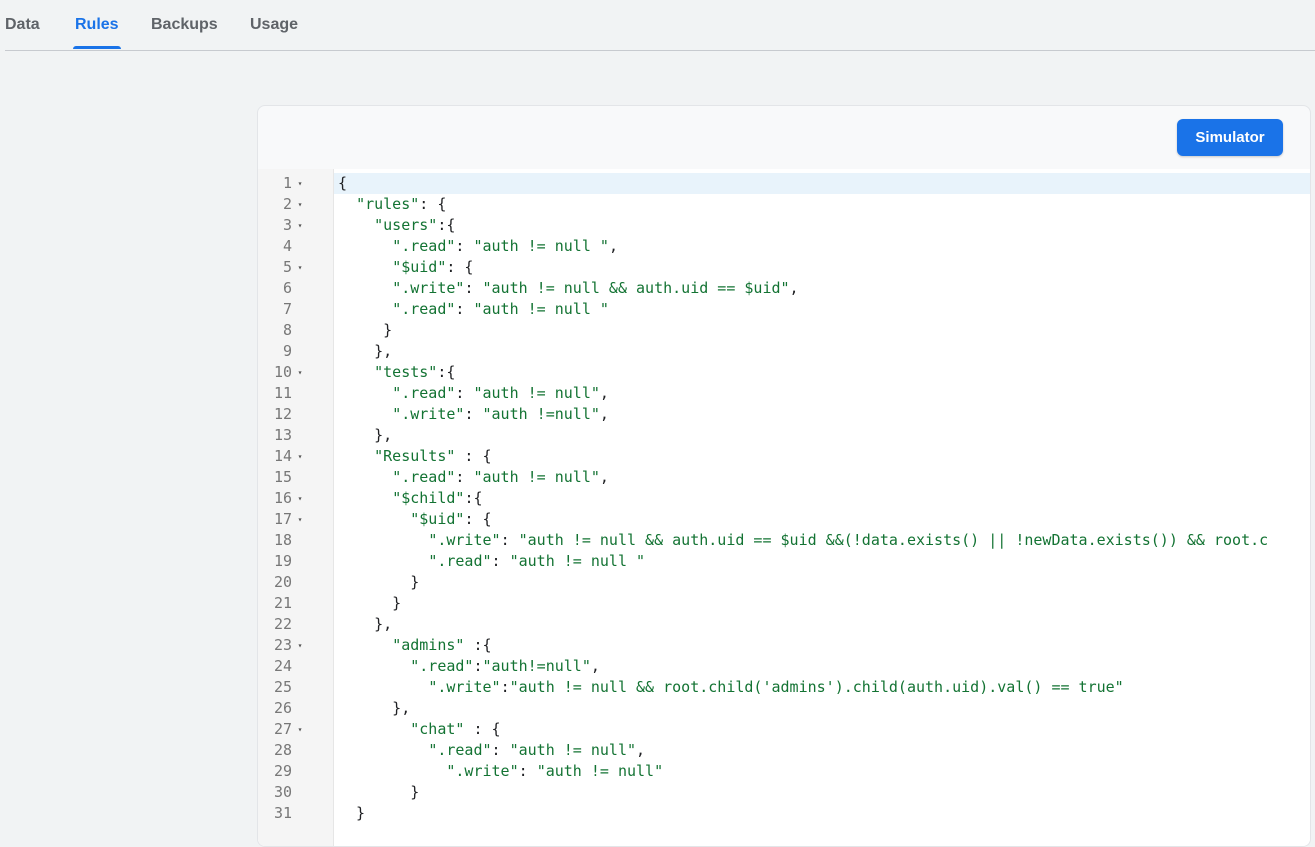 The height and width of the screenshot is (847, 1315). Describe the element at coordinates (784, 708) in the screenshot. I see `code-line: 26 },` at that location.